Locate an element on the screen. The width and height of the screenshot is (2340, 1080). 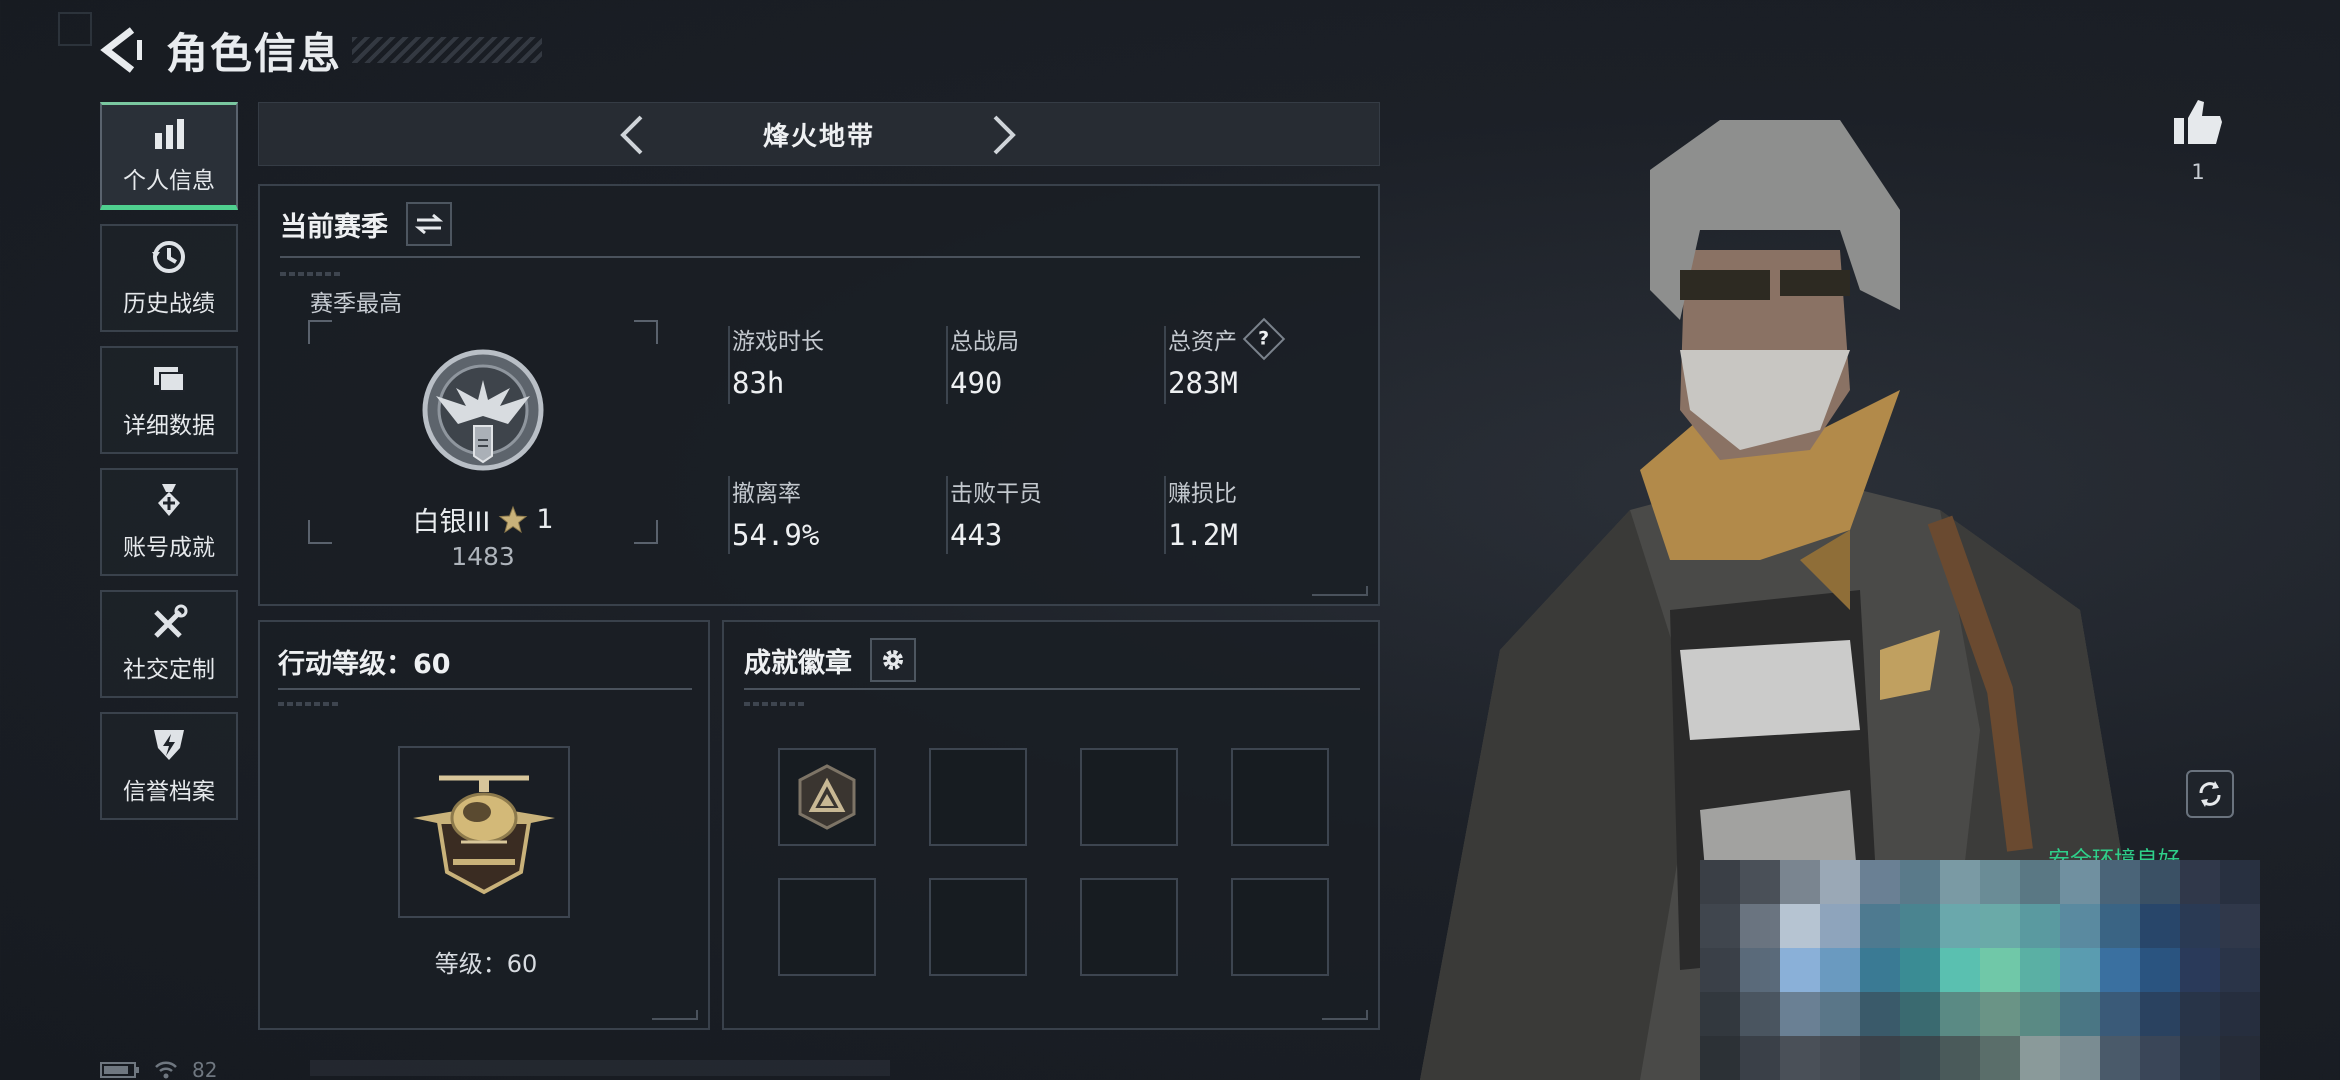
chevron-left-icon is located at coordinates (632, 135).